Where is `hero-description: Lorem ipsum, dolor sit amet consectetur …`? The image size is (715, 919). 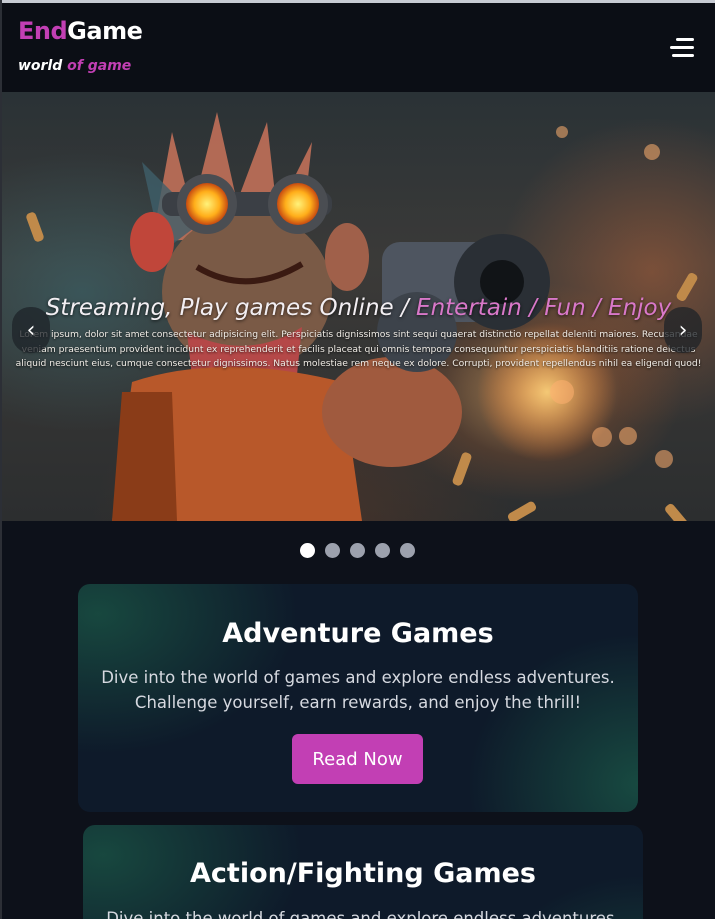 hero-description: Lorem ipsum, dolor sit amet consectetur … is located at coordinates (358, 349).